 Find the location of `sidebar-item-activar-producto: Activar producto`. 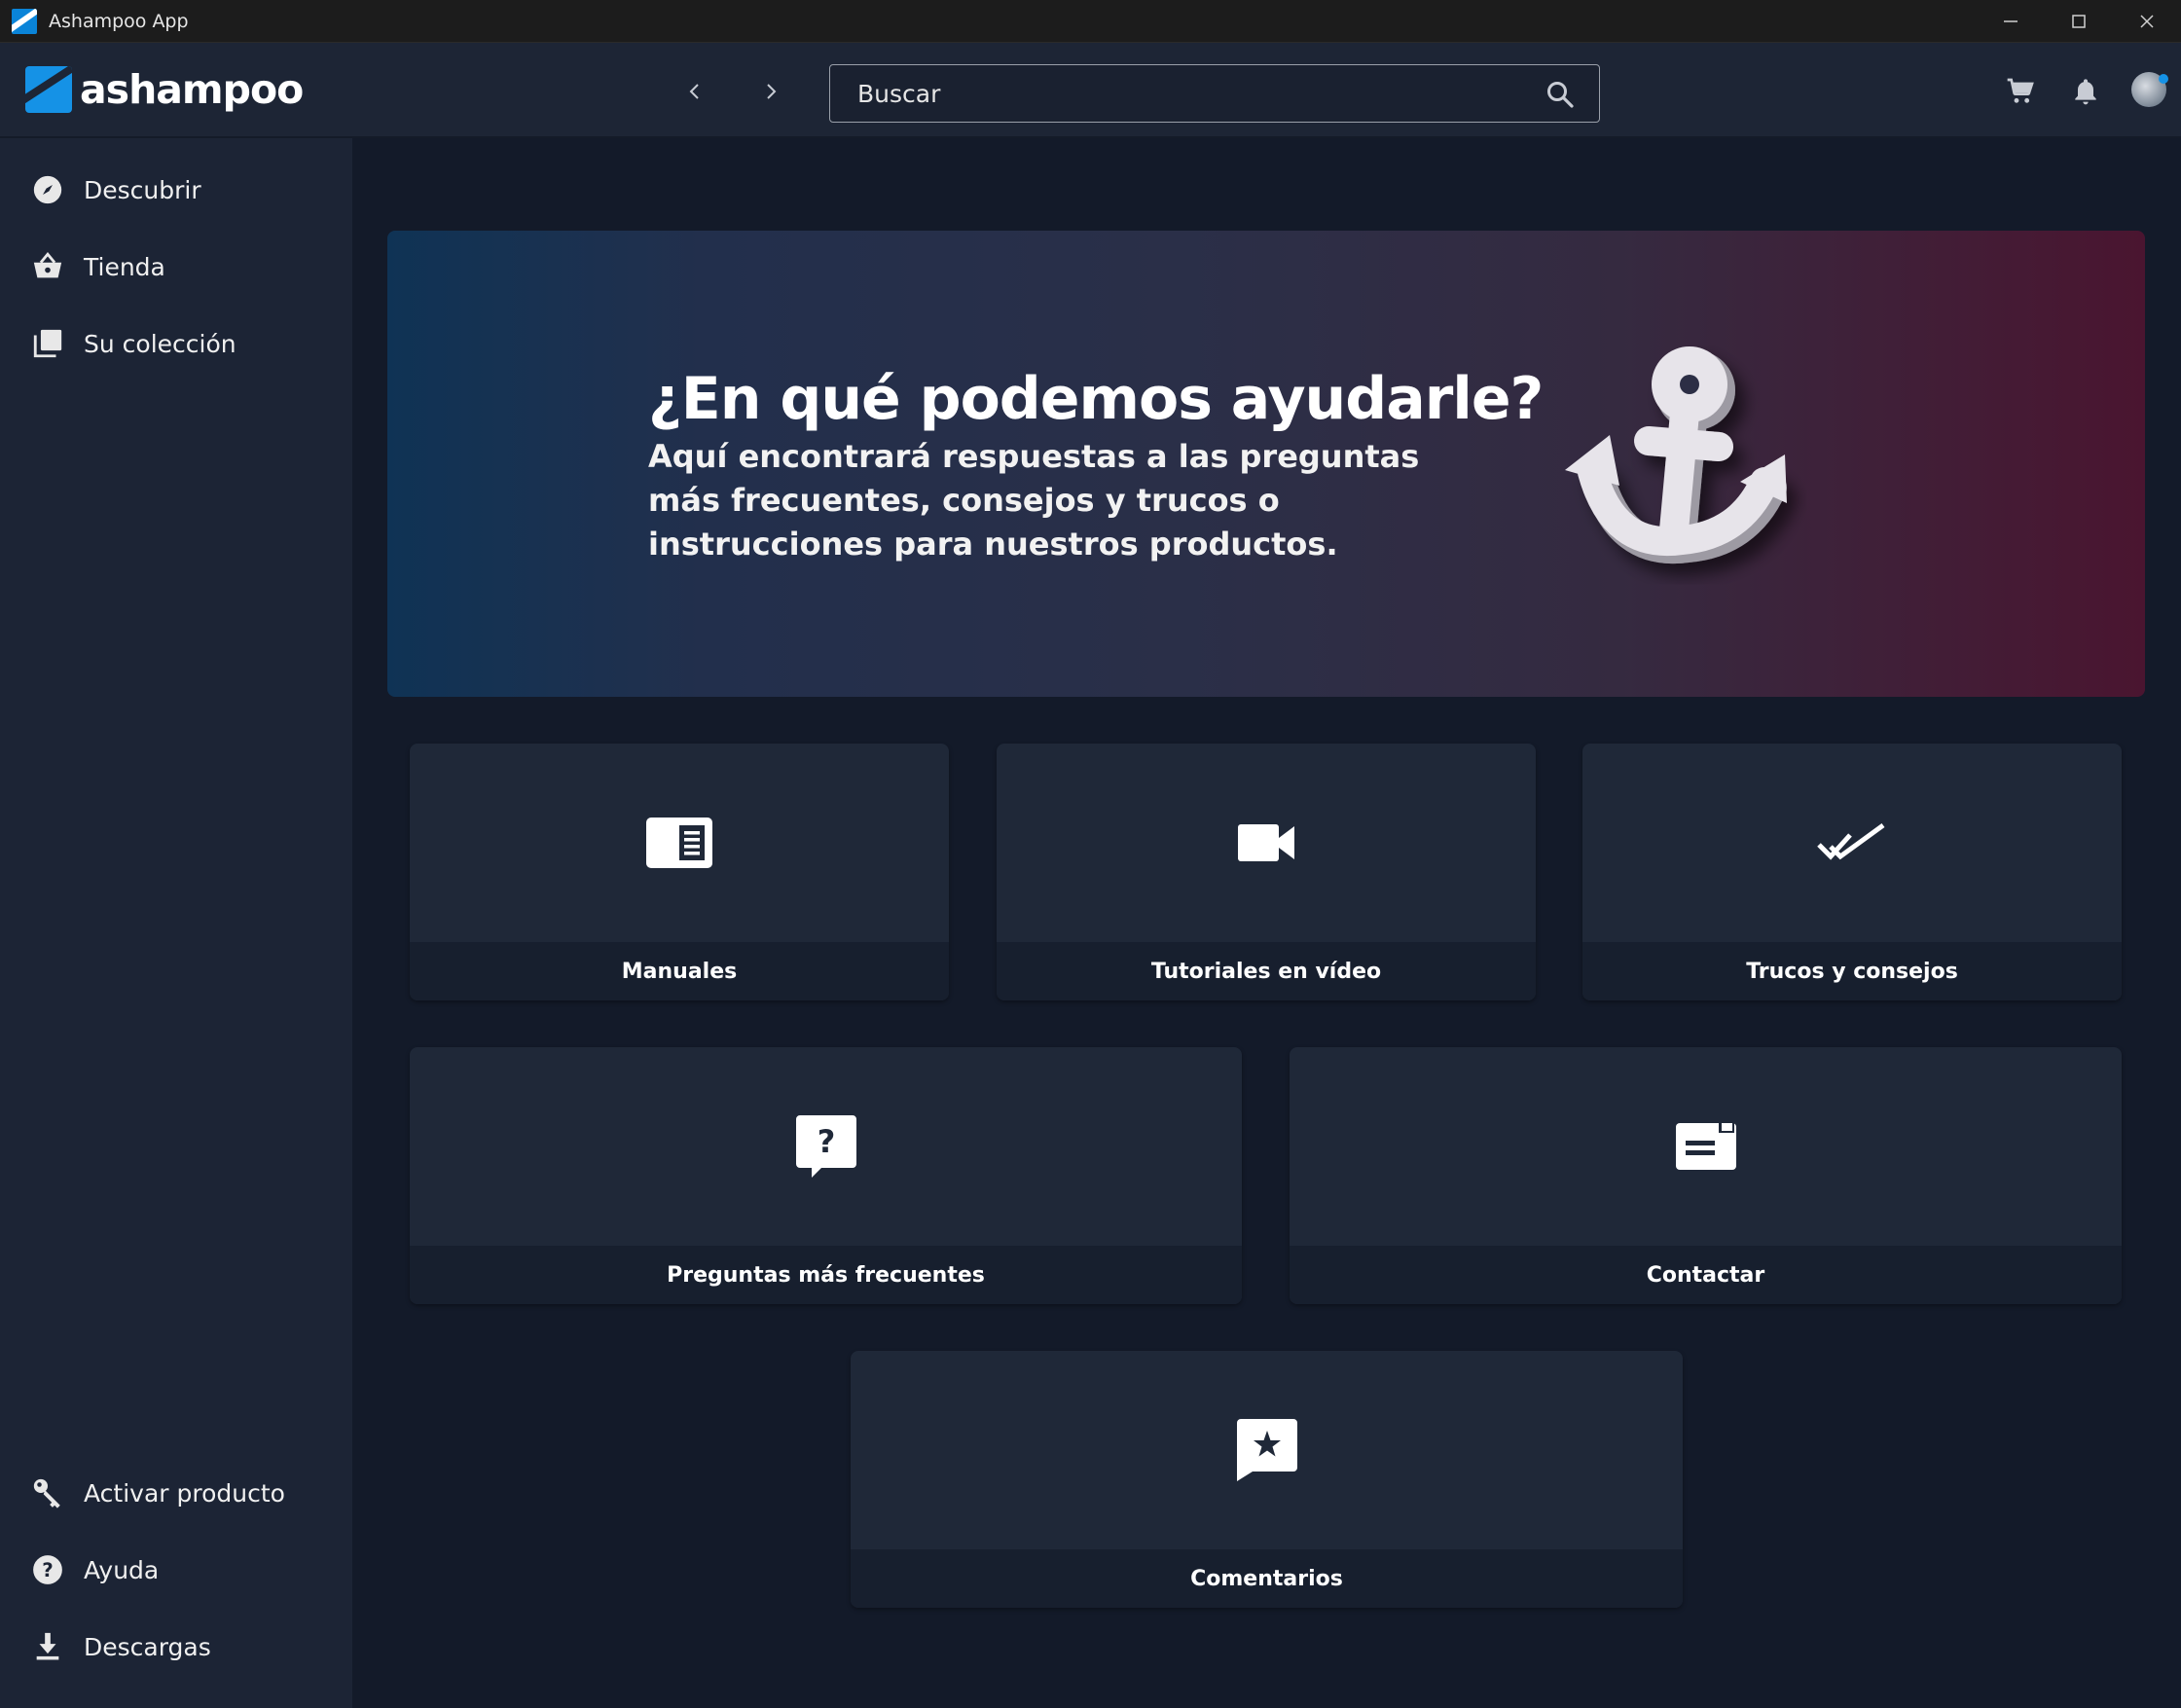

sidebar-item-activar-producto: Activar producto is located at coordinates (176, 1493).